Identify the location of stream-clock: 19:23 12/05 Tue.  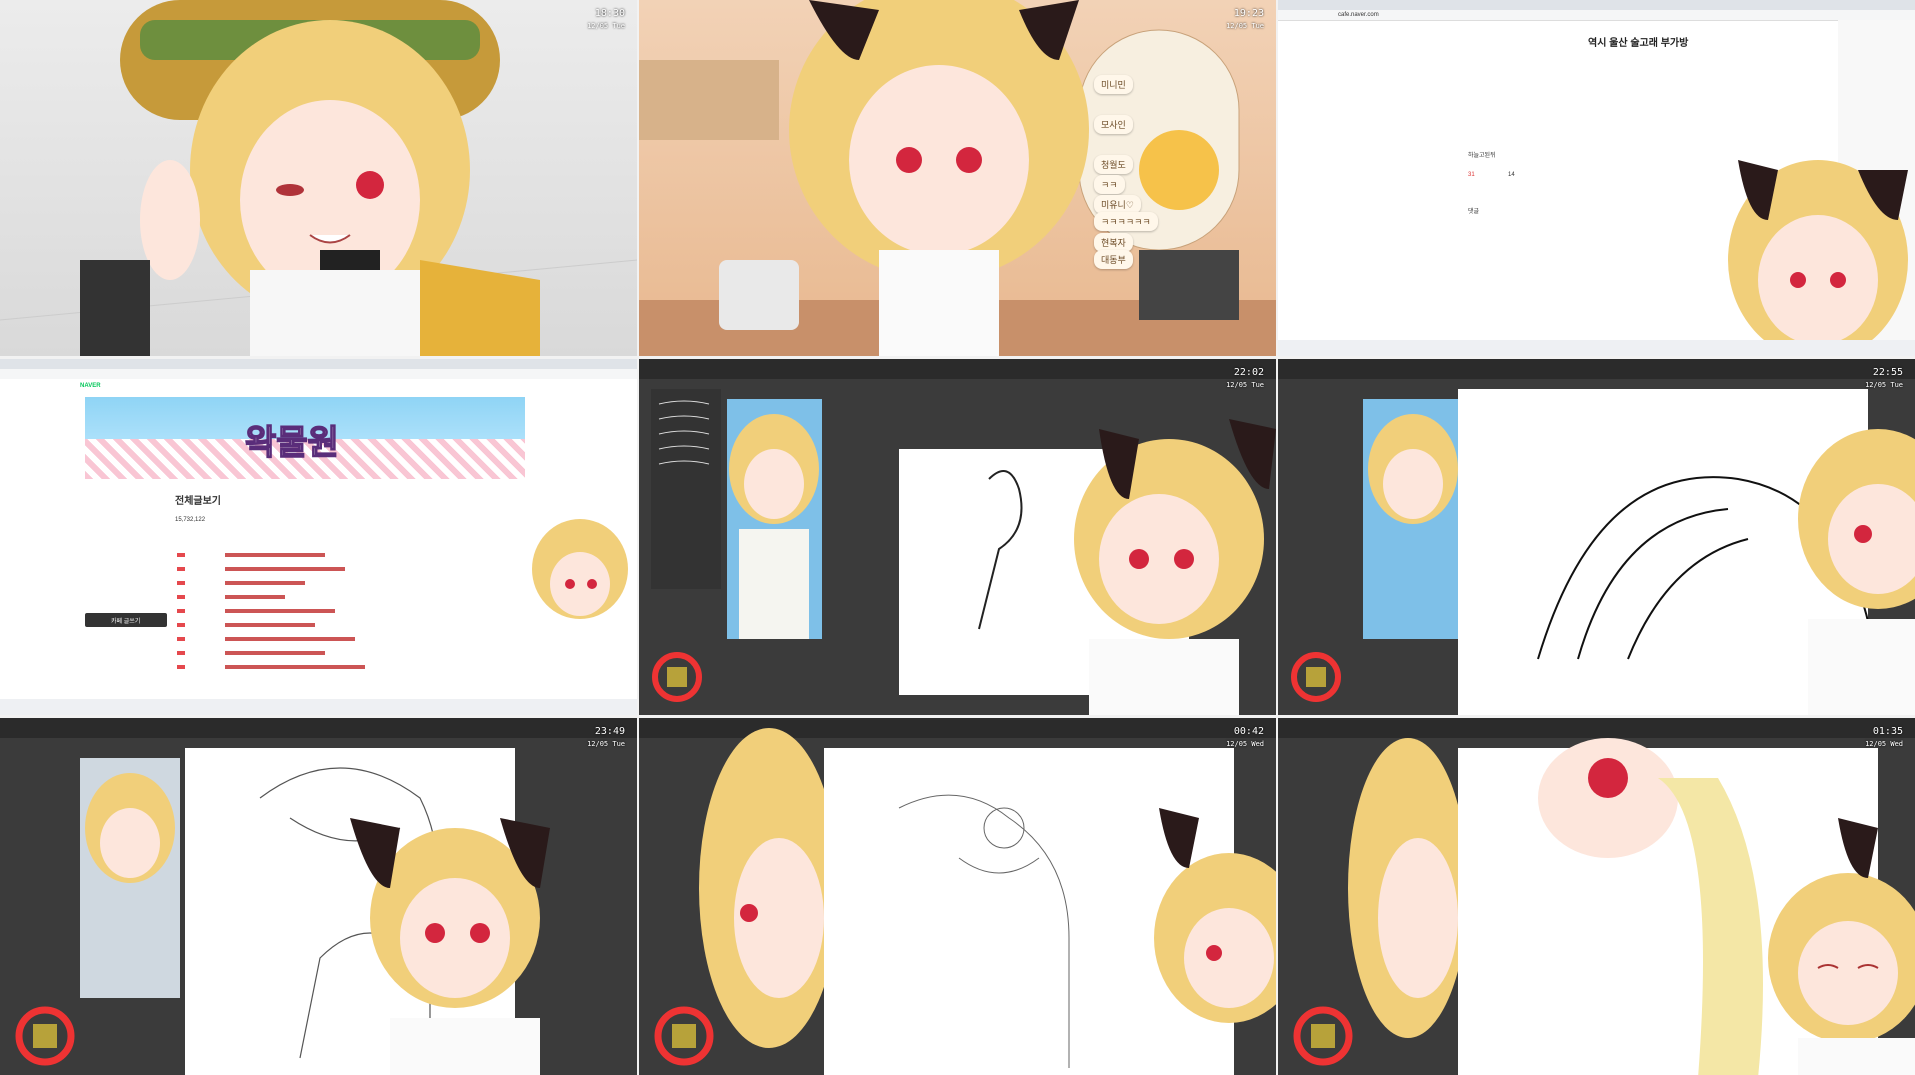
(1245, 19).